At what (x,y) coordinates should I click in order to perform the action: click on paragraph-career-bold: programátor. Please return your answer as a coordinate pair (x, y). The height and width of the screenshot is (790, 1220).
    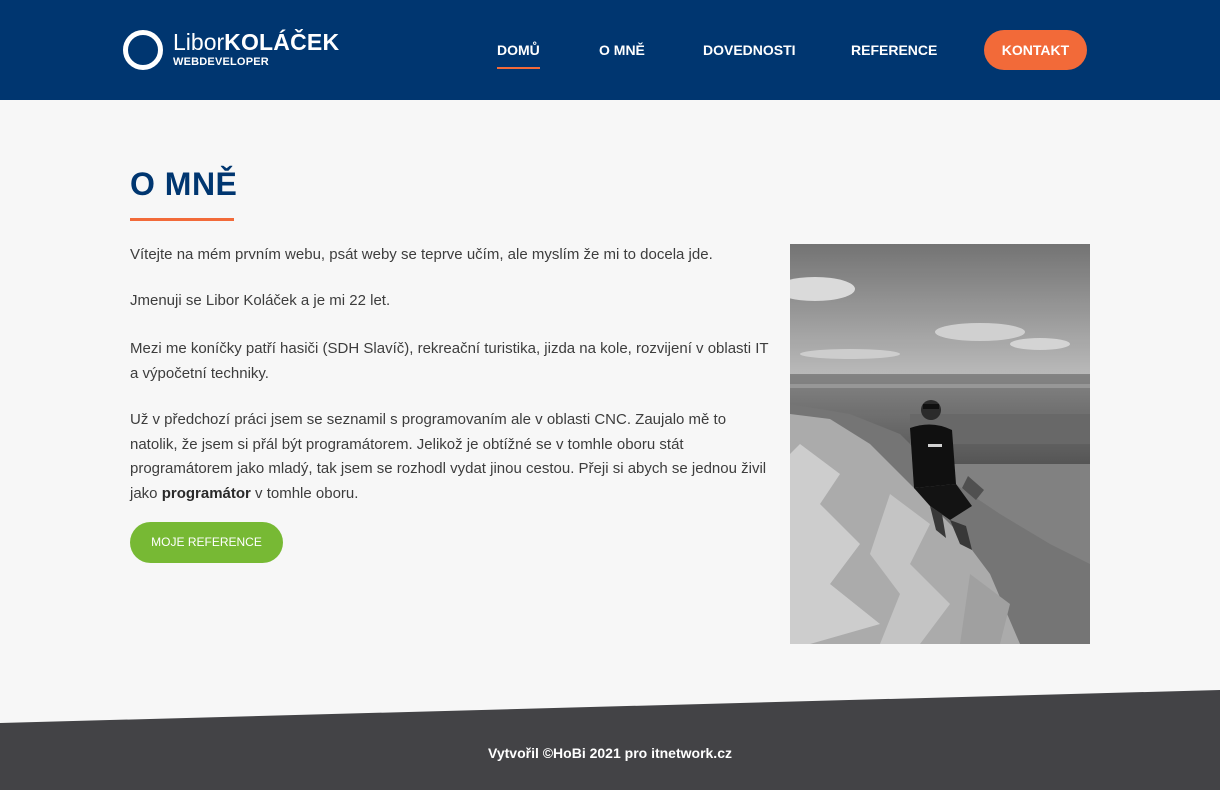
    Looking at the image, I should click on (206, 493).